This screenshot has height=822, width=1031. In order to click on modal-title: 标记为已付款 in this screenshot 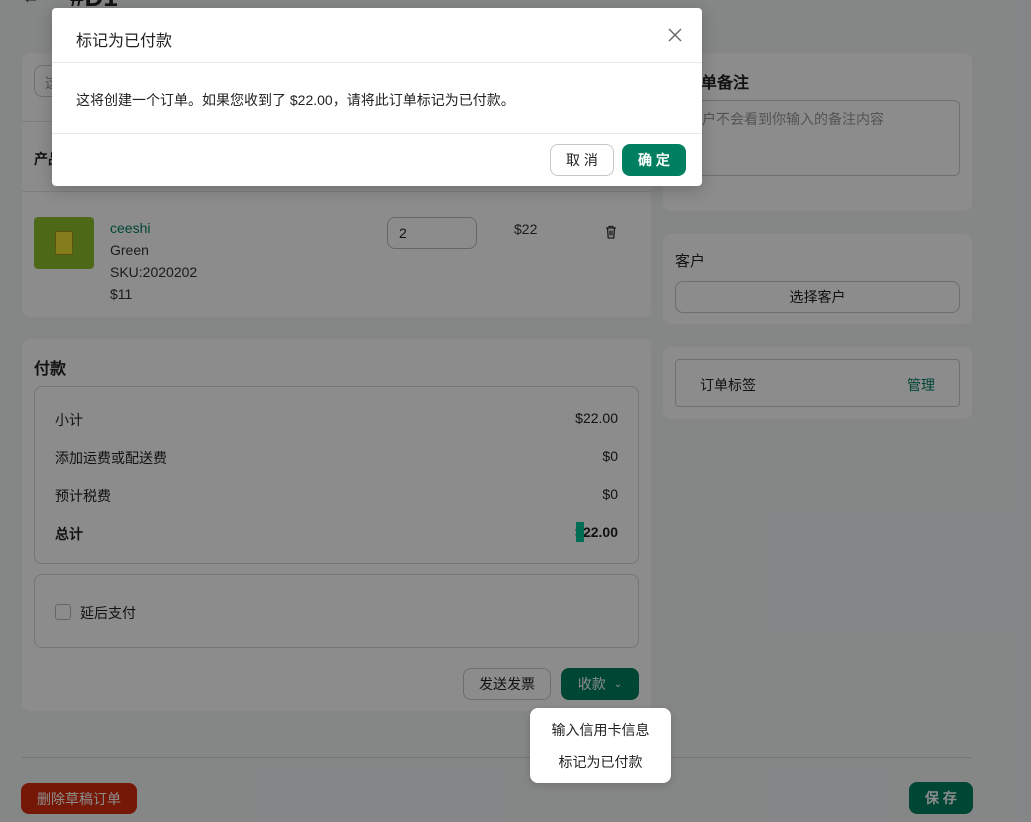, I will do `click(124, 41)`.